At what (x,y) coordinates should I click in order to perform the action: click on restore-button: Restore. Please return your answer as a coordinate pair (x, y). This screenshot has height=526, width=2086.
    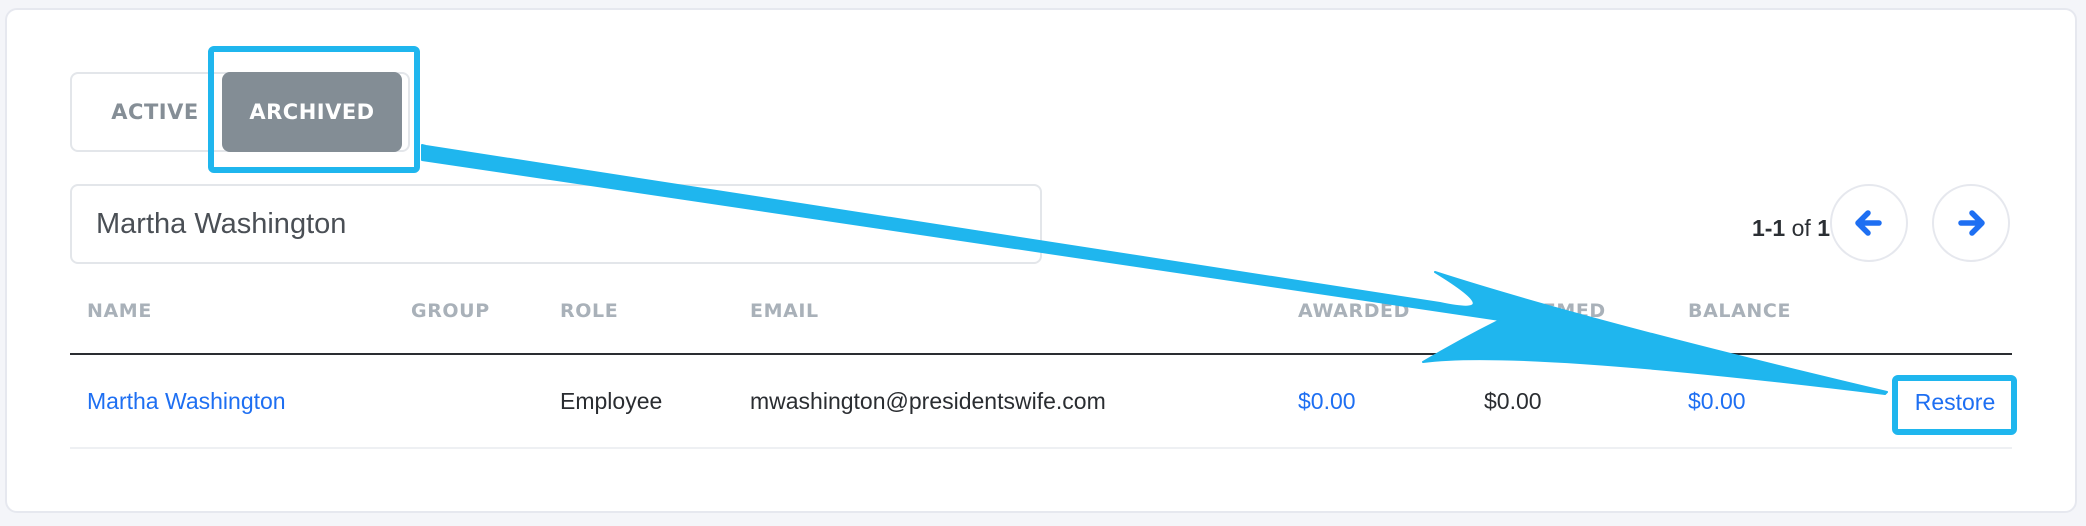
    Looking at the image, I should click on (1955, 402).